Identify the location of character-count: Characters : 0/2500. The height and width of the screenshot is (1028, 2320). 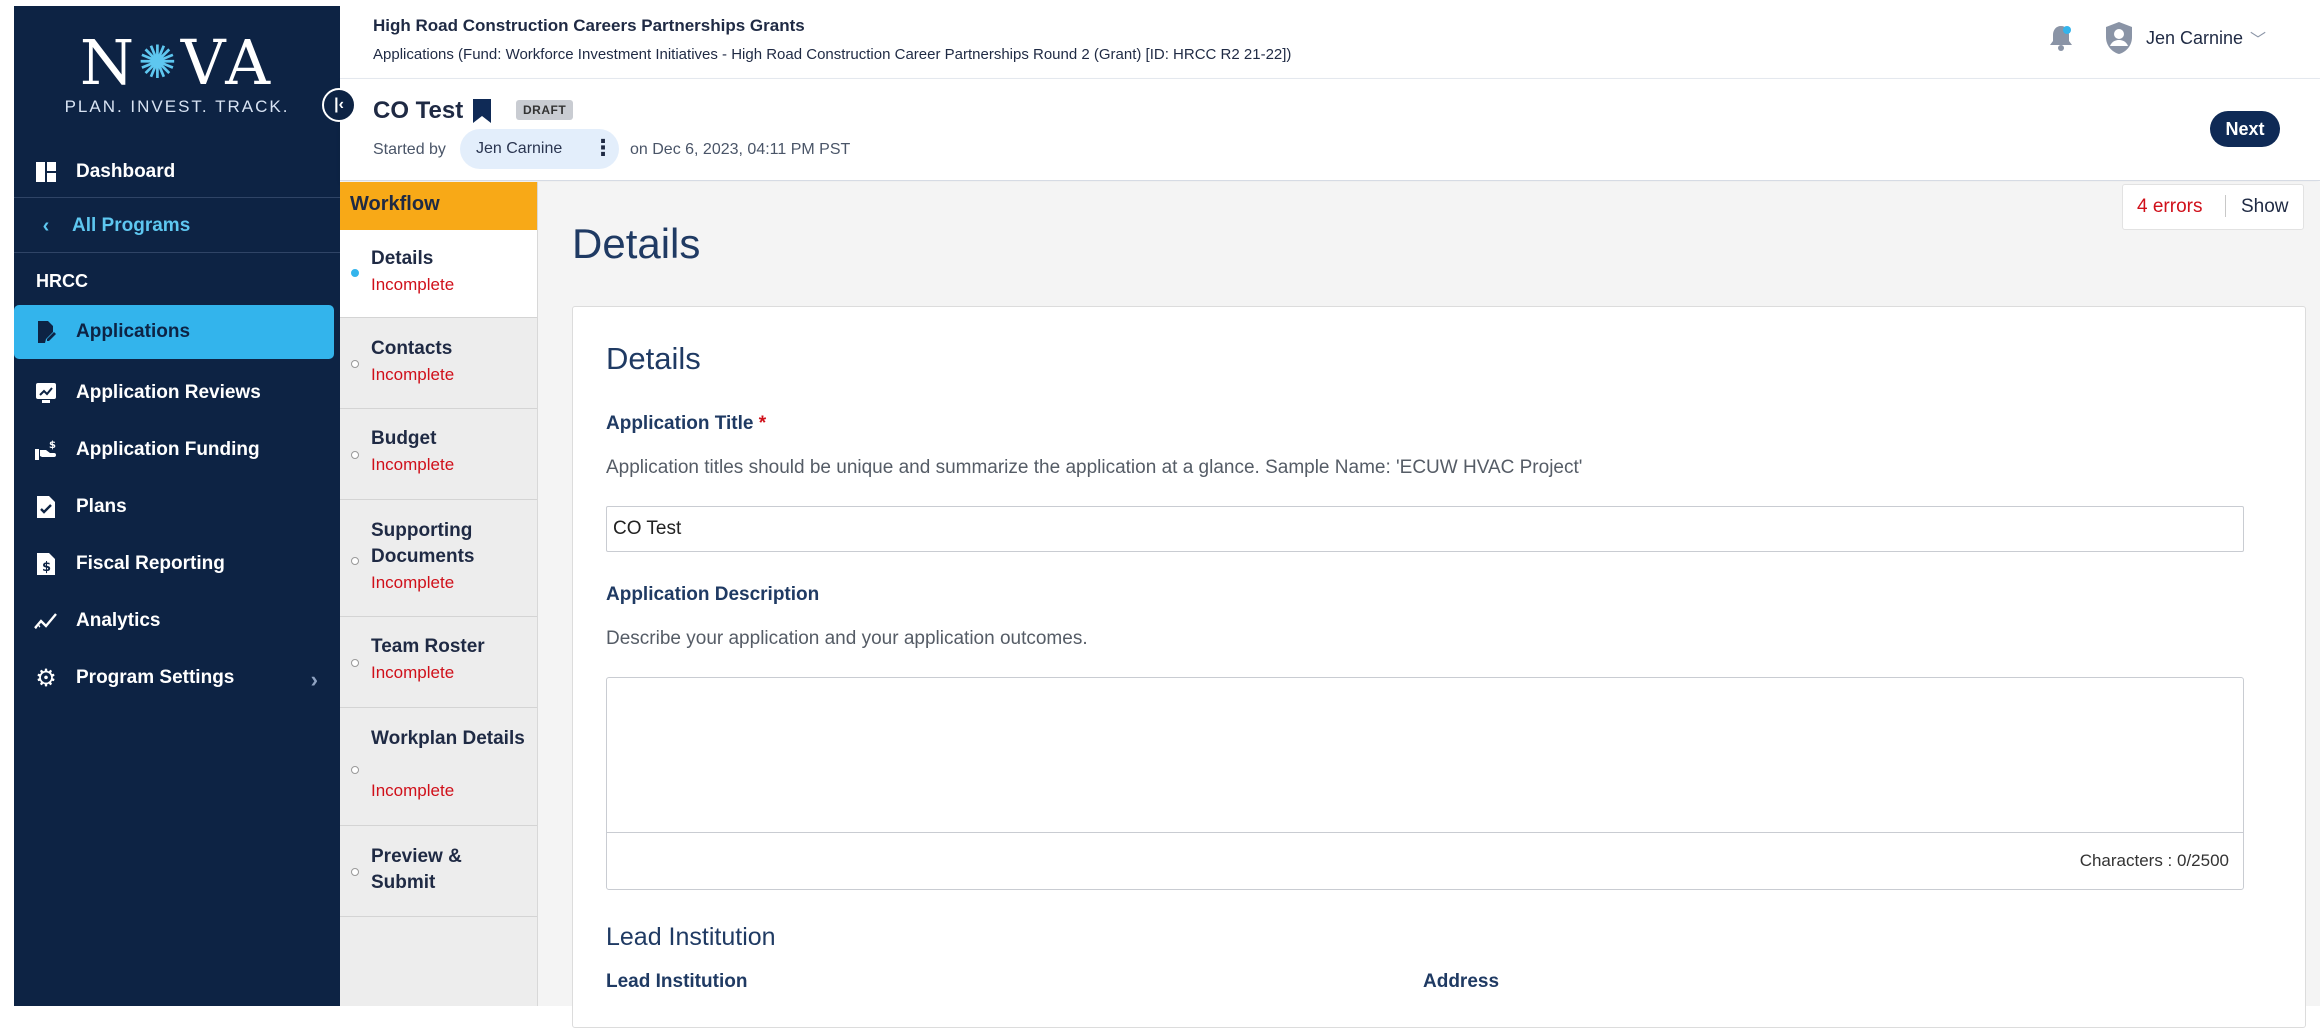
(2154, 860).